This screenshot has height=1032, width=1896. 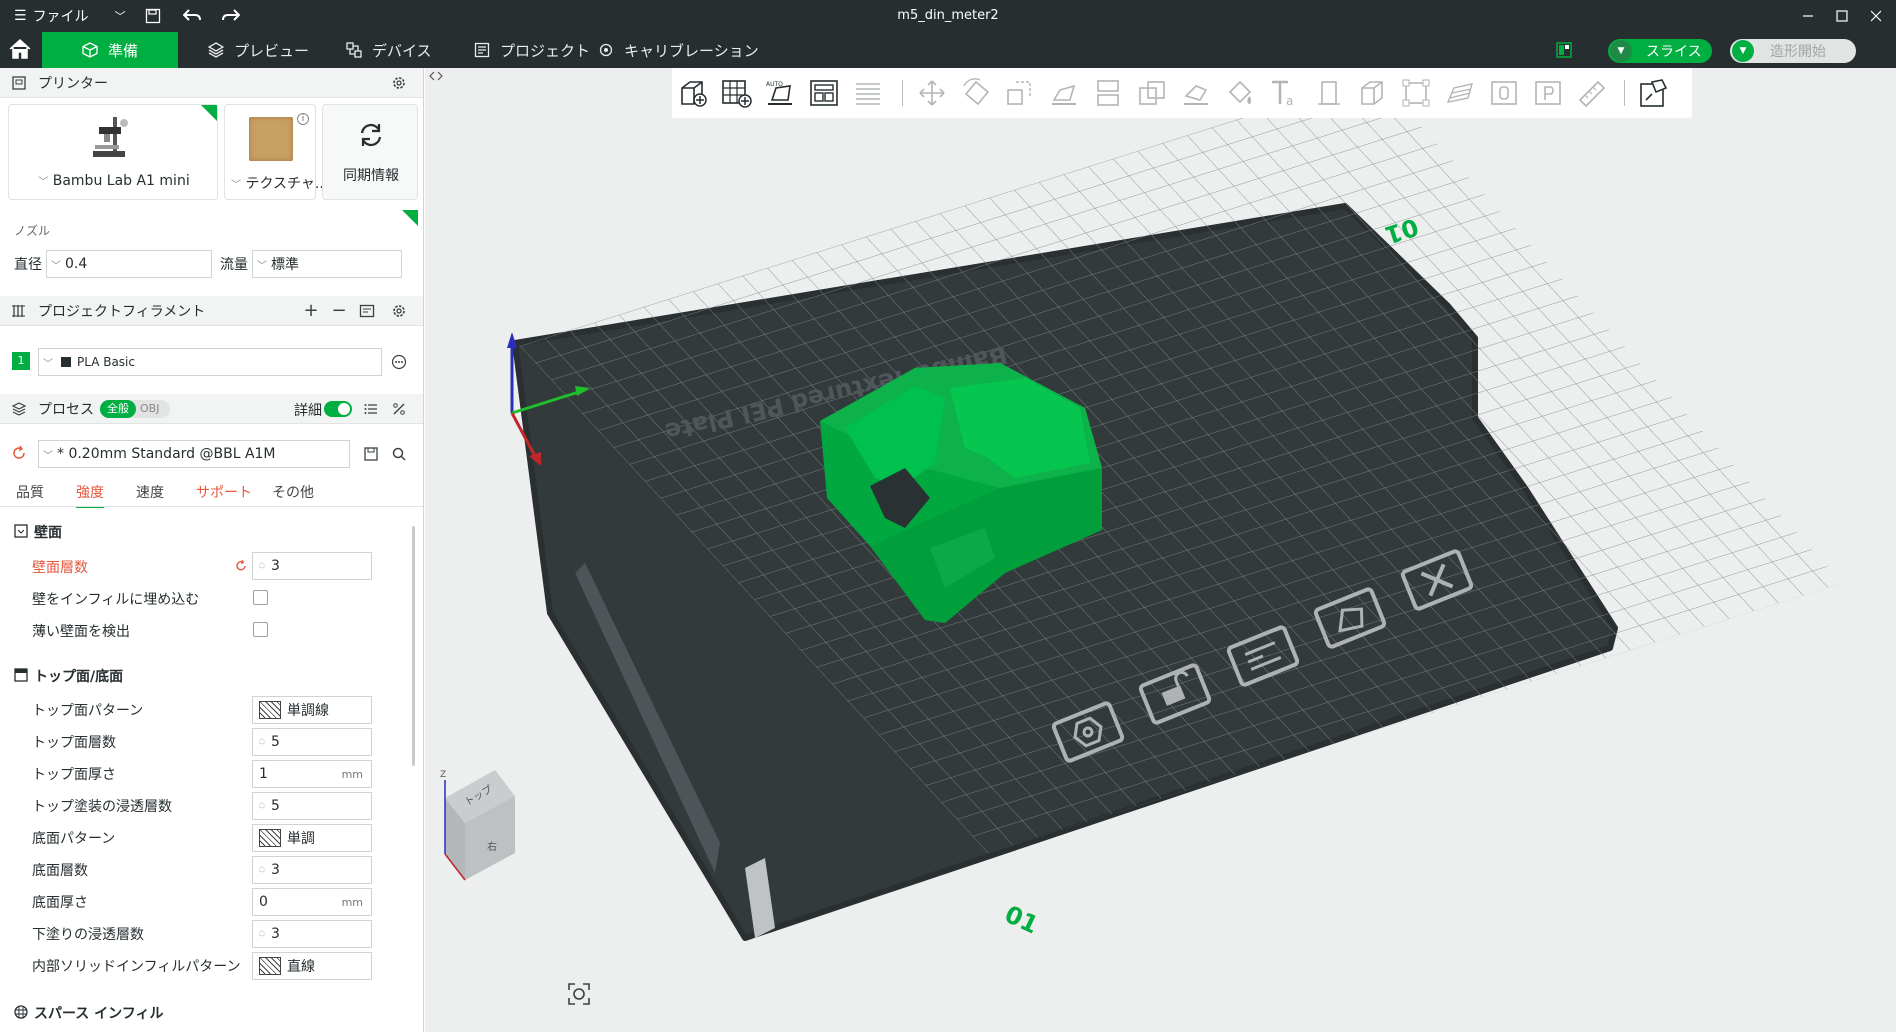 I want to click on close-icon, so click(x=1876, y=16).